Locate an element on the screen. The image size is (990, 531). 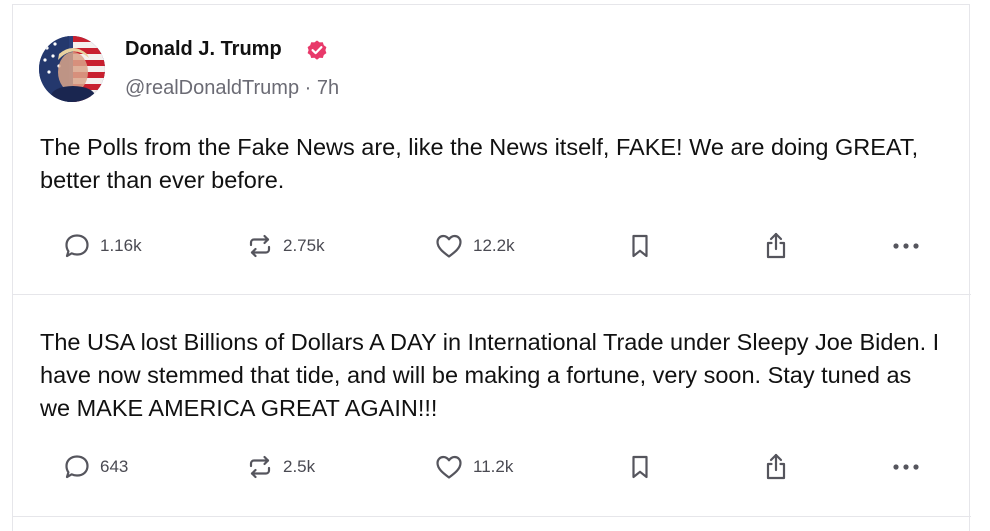
author-handle: @realDonaldTrump is located at coordinates (212, 88).